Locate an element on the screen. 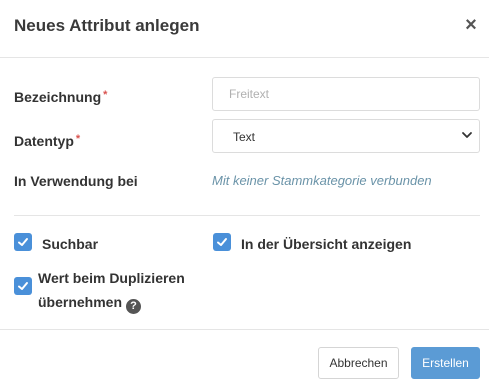  name-label-text: Bezeichnung is located at coordinates (58, 97).